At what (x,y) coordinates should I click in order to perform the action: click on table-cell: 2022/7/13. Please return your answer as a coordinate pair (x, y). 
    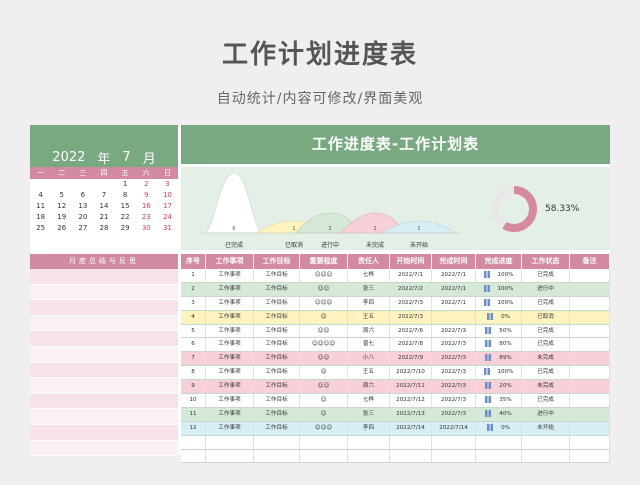
    Looking at the image, I should click on (411, 414).